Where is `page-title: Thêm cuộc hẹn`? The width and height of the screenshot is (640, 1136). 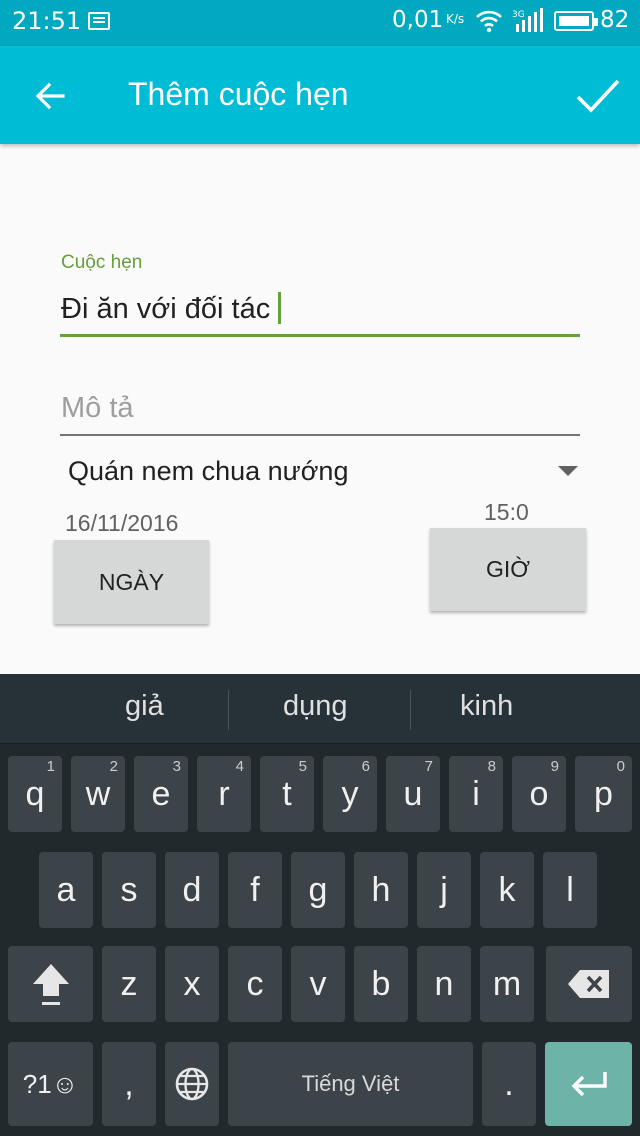
page-title: Thêm cuộc hẹn is located at coordinates (238, 94).